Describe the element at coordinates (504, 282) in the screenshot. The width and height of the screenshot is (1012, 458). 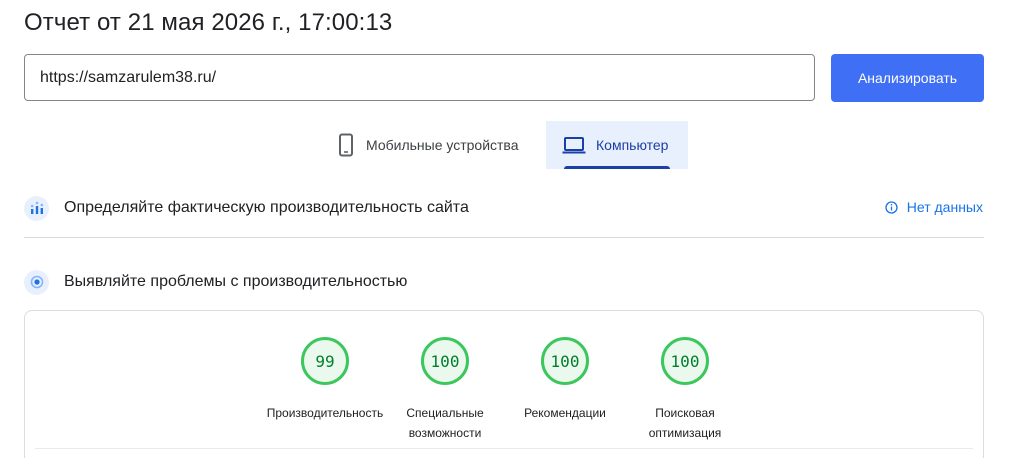
I see `lab-data-section: Выявляйте проблемы с производительностью` at that location.